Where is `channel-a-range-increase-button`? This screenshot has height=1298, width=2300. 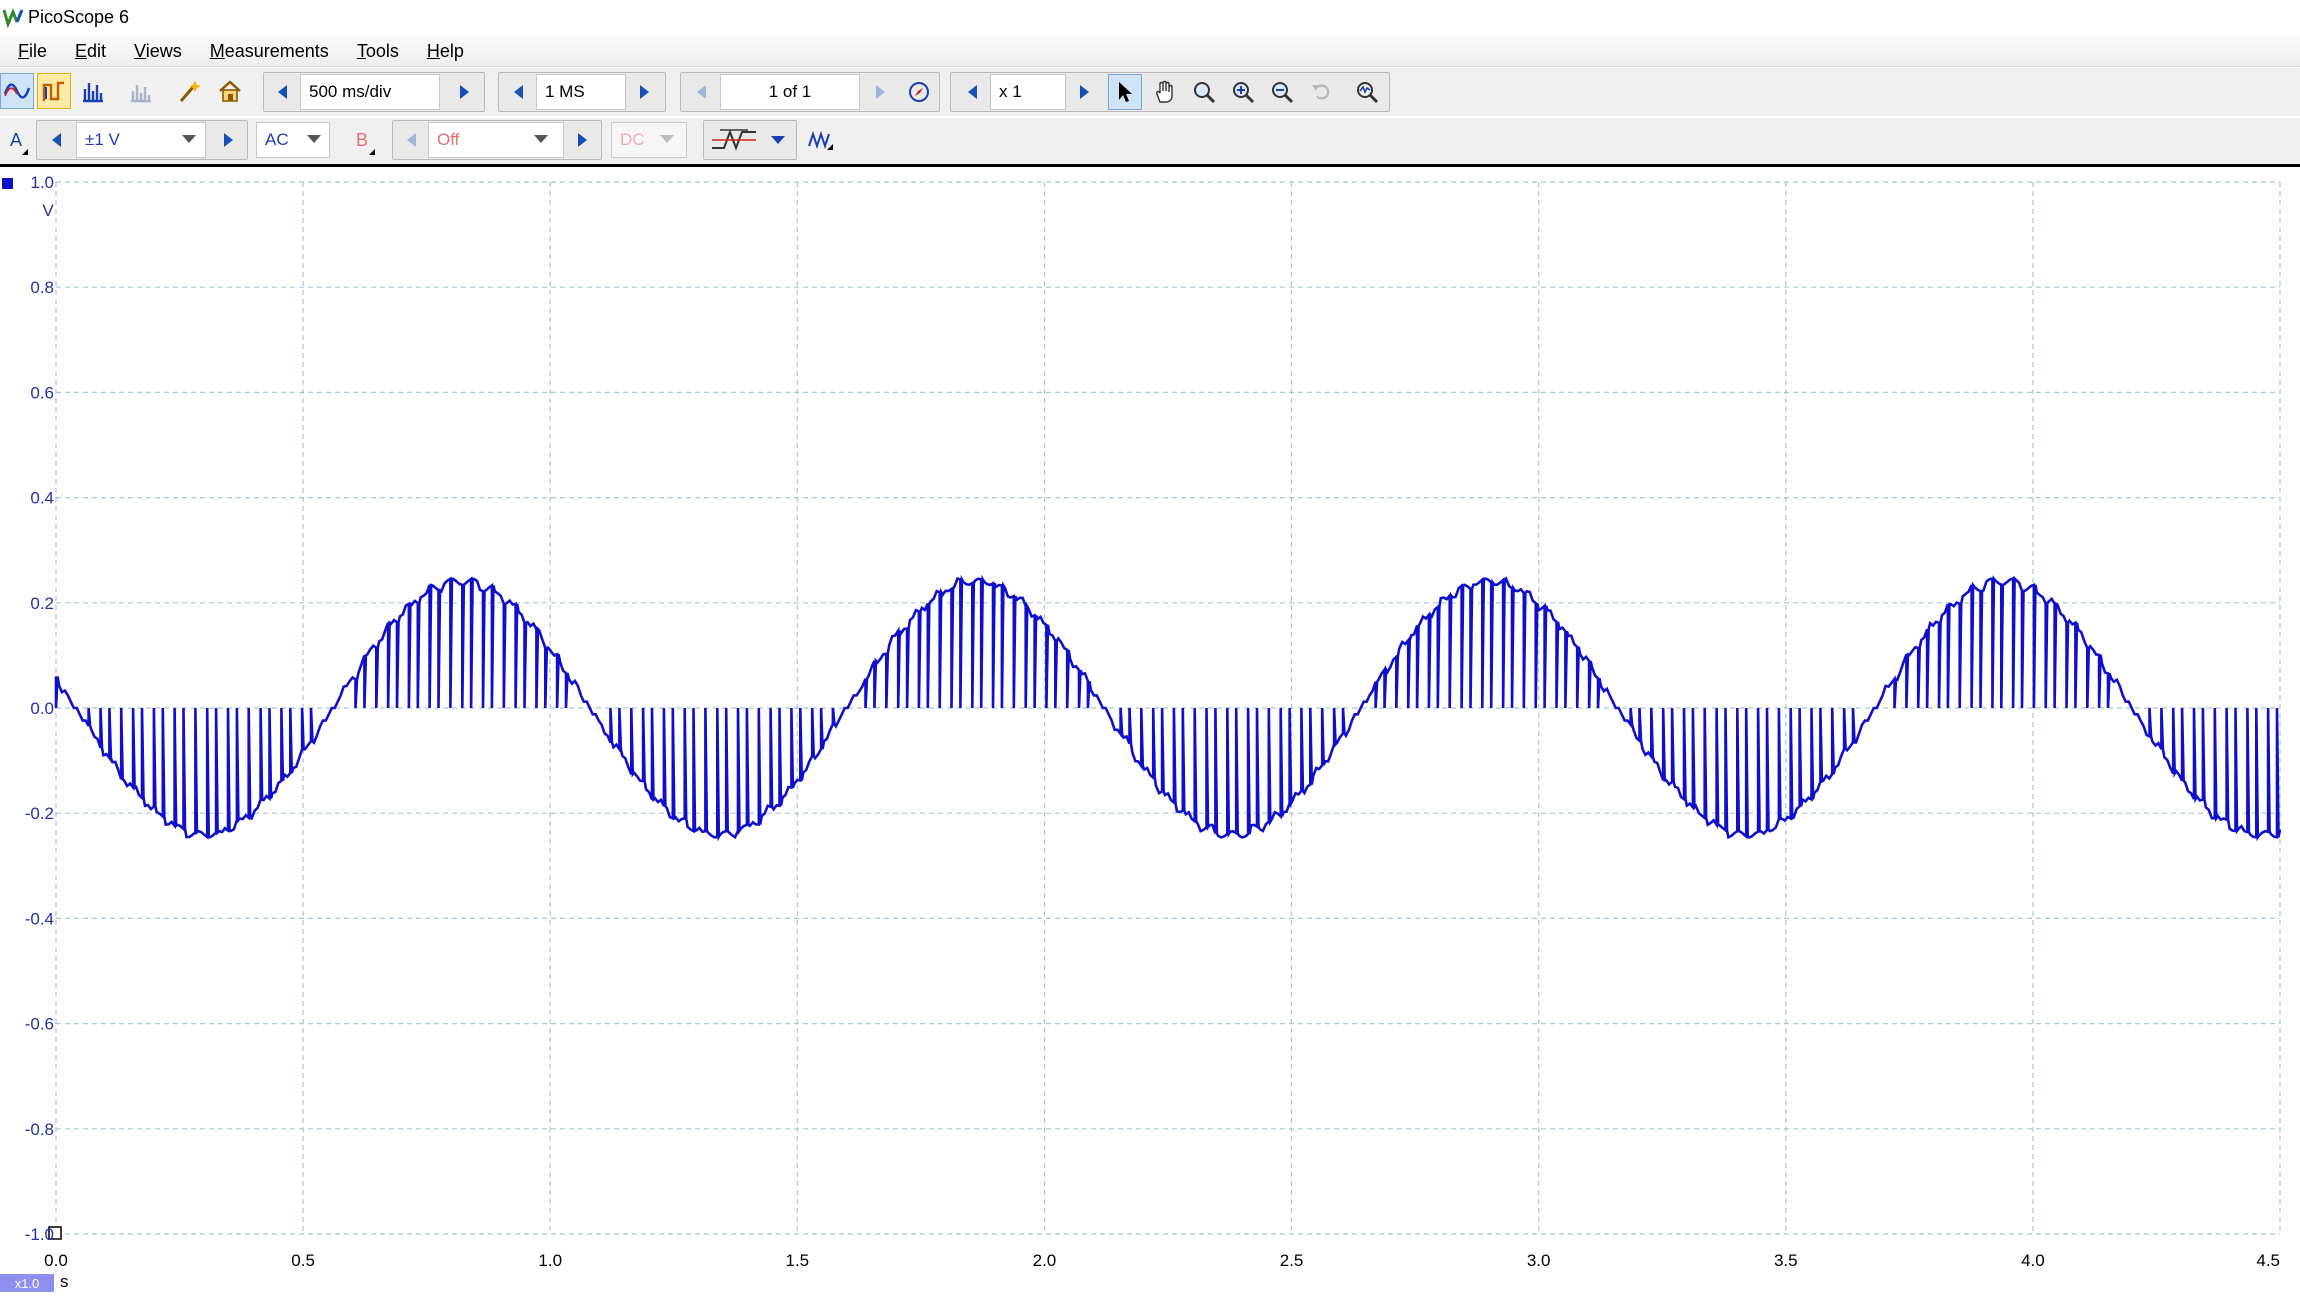
channel-a-range-increase-button is located at coordinates (228, 140).